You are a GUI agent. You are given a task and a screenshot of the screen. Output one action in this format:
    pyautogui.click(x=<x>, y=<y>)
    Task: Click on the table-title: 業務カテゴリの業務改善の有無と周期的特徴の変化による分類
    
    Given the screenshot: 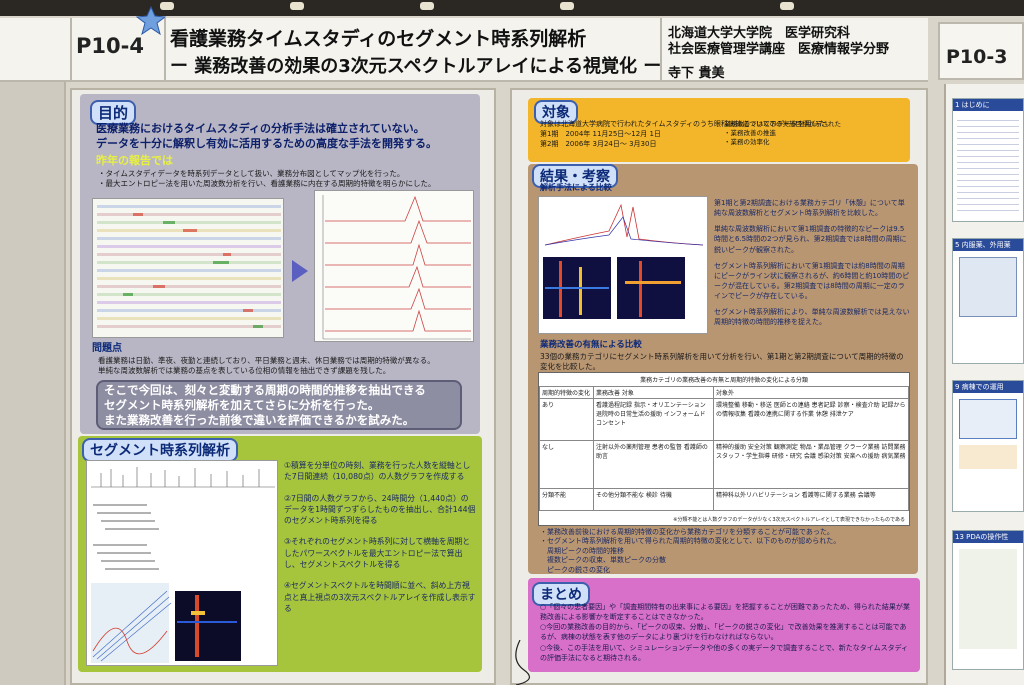 What is the action you would take?
    pyautogui.click(x=724, y=380)
    